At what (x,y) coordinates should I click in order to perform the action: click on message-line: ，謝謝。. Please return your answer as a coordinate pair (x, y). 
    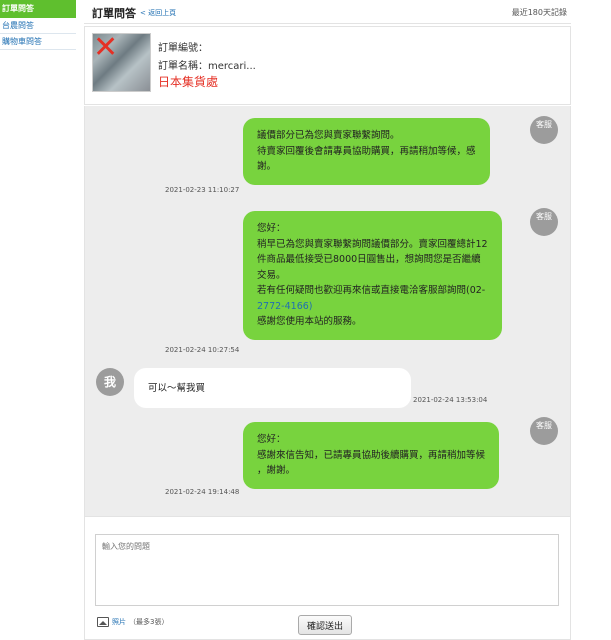
    Looking at the image, I should click on (276, 470).